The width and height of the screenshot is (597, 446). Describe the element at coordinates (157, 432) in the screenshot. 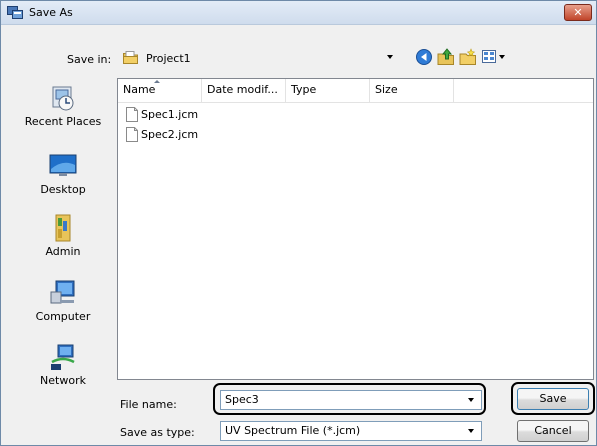

I see `save-as-type-label: Save as type:` at that location.